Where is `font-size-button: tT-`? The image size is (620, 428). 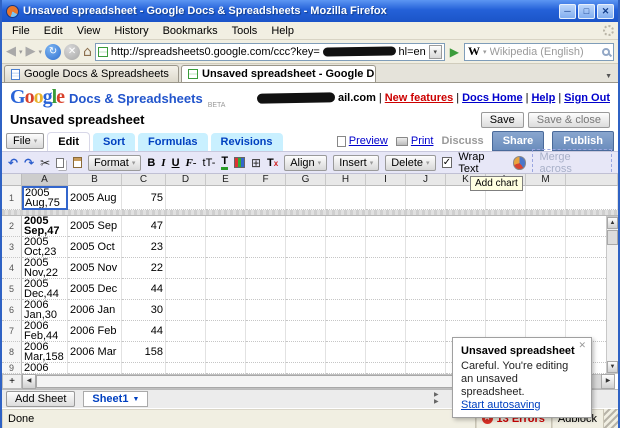
font-size-button: tT- is located at coordinates (209, 163).